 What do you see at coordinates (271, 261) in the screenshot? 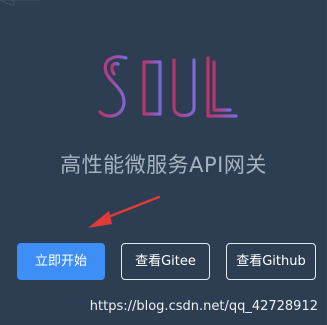
I see `view-github-button: 查看Github` at bounding box center [271, 261].